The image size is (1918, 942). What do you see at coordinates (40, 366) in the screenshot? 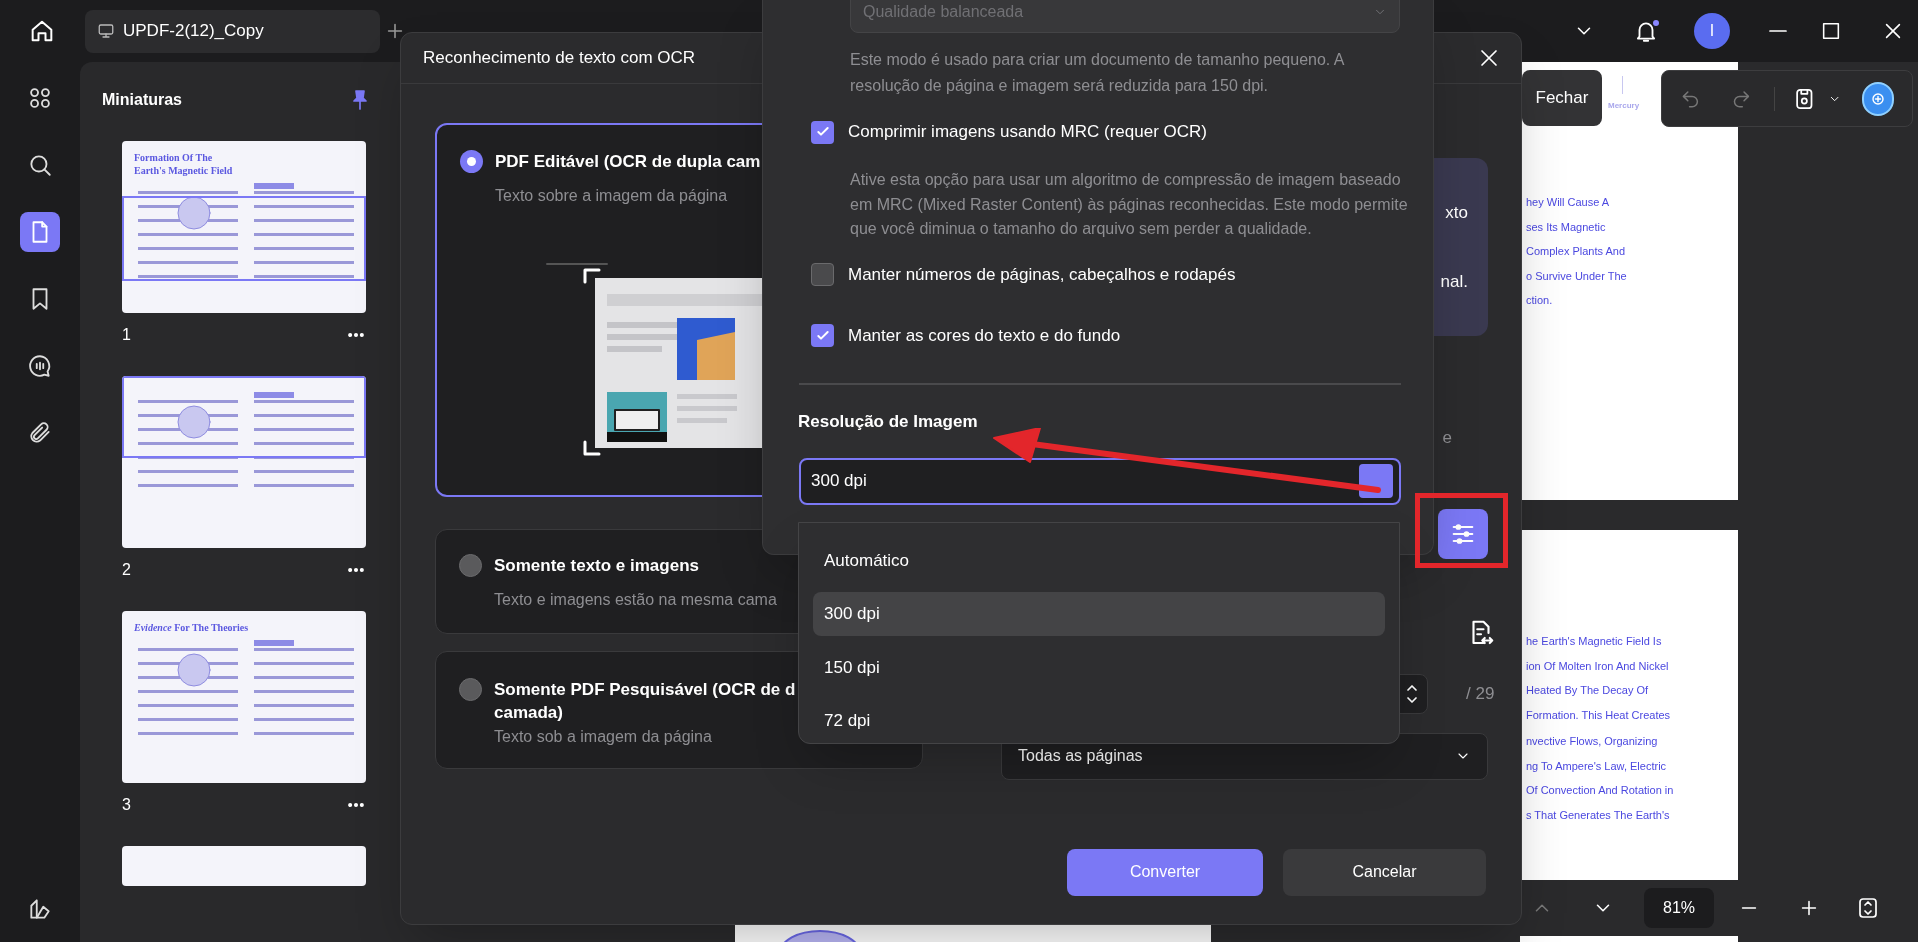
I see `comment-icon` at bounding box center [40, 366].